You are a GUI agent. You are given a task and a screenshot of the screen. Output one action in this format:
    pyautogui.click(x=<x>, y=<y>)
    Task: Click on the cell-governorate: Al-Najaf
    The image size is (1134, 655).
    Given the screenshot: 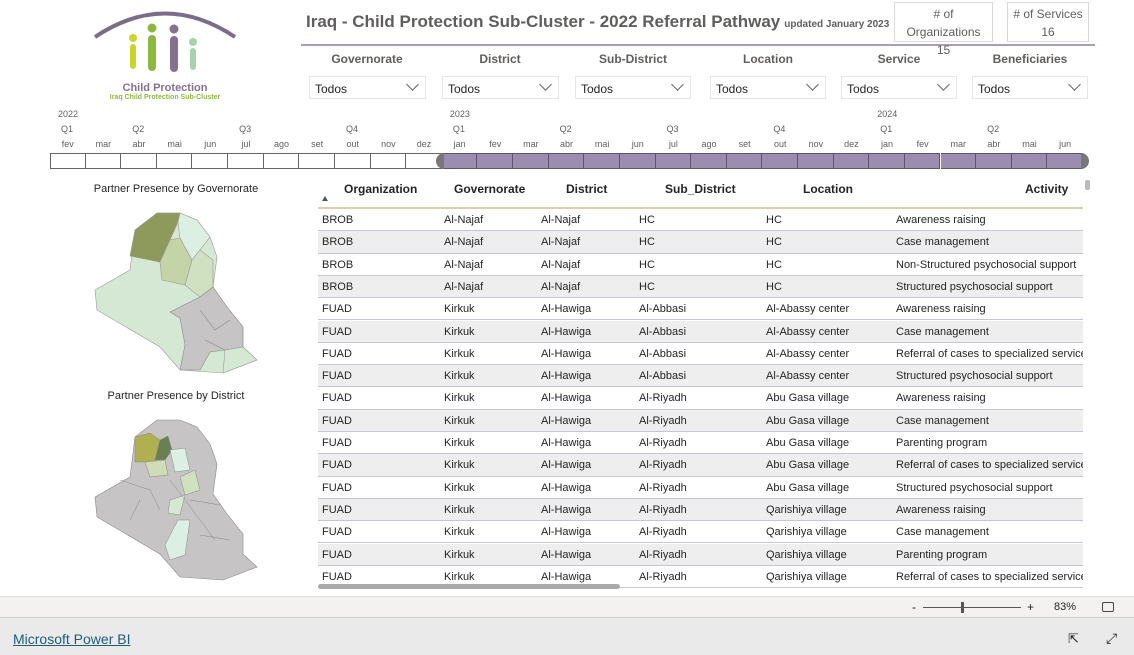 What is the action you would take?
    pyautogui.click(x=464, y=286)
    